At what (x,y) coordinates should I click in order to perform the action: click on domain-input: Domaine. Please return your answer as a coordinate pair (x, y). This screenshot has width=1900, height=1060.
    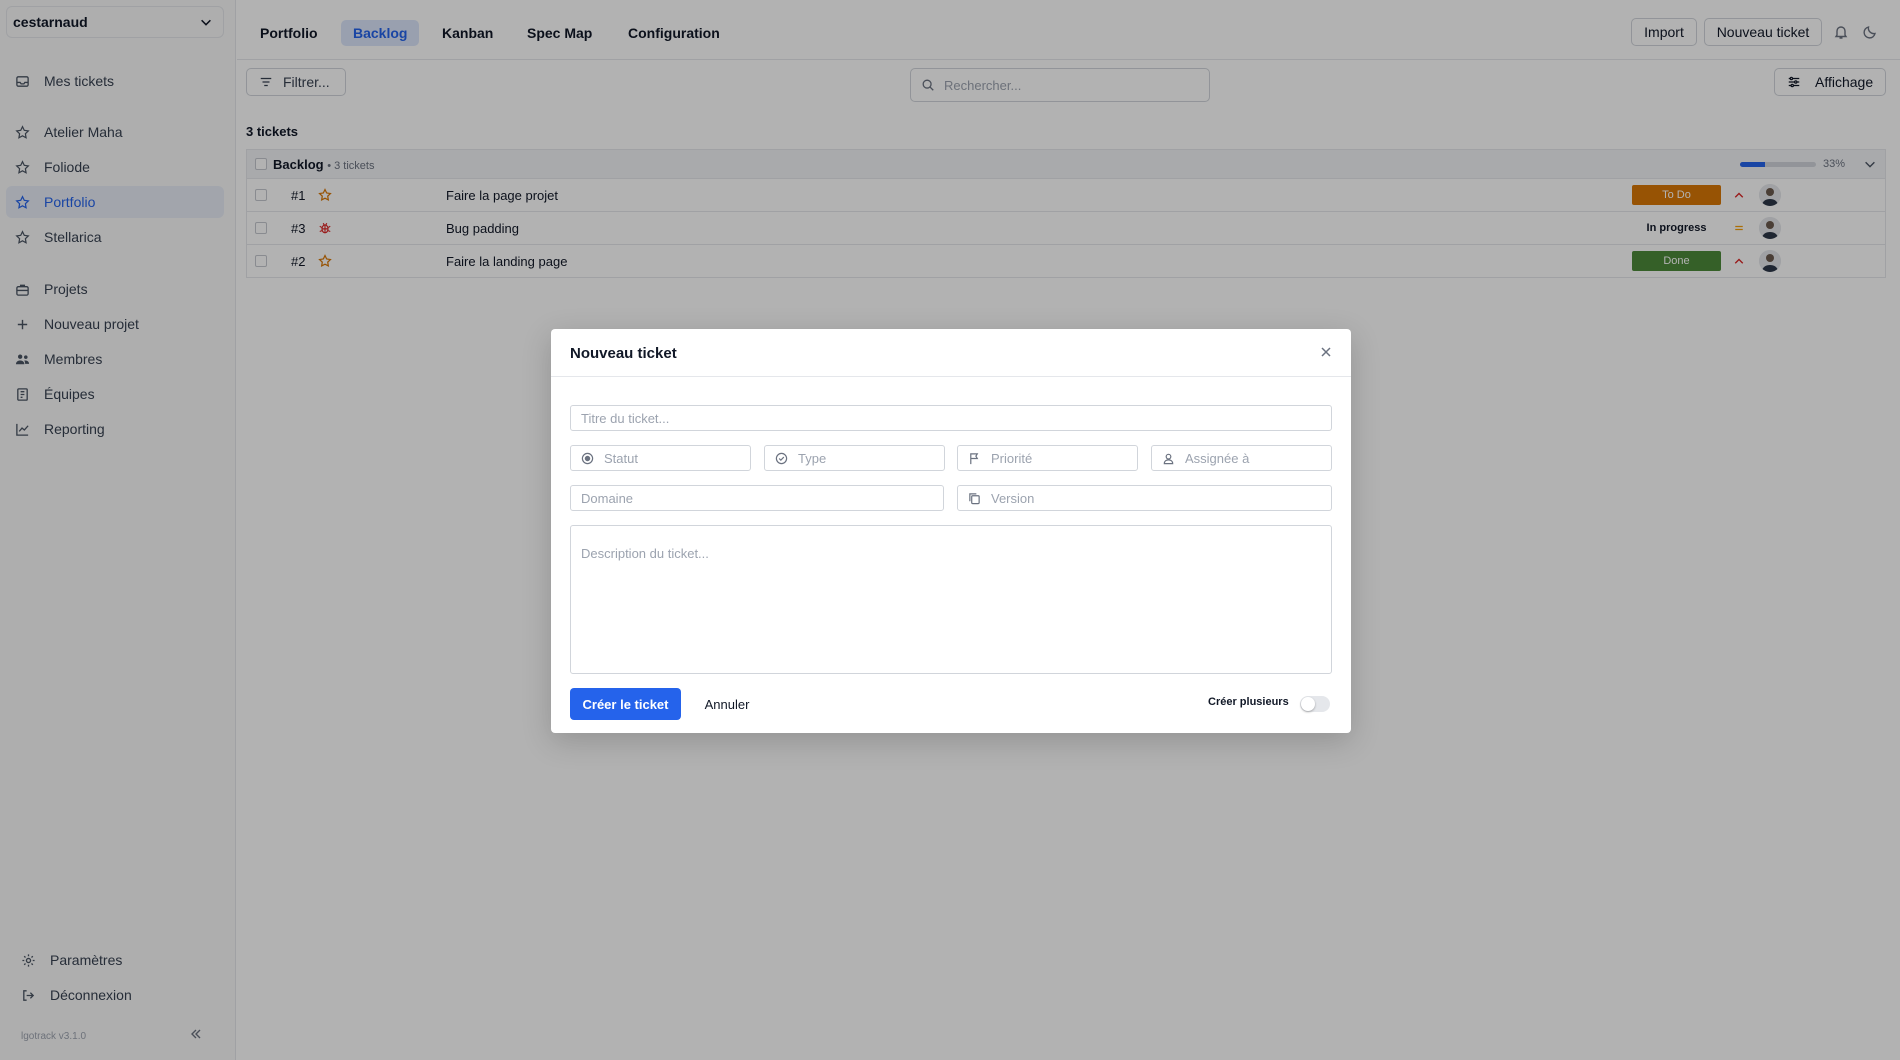
    Looking at the image, I should click on (757, 498).